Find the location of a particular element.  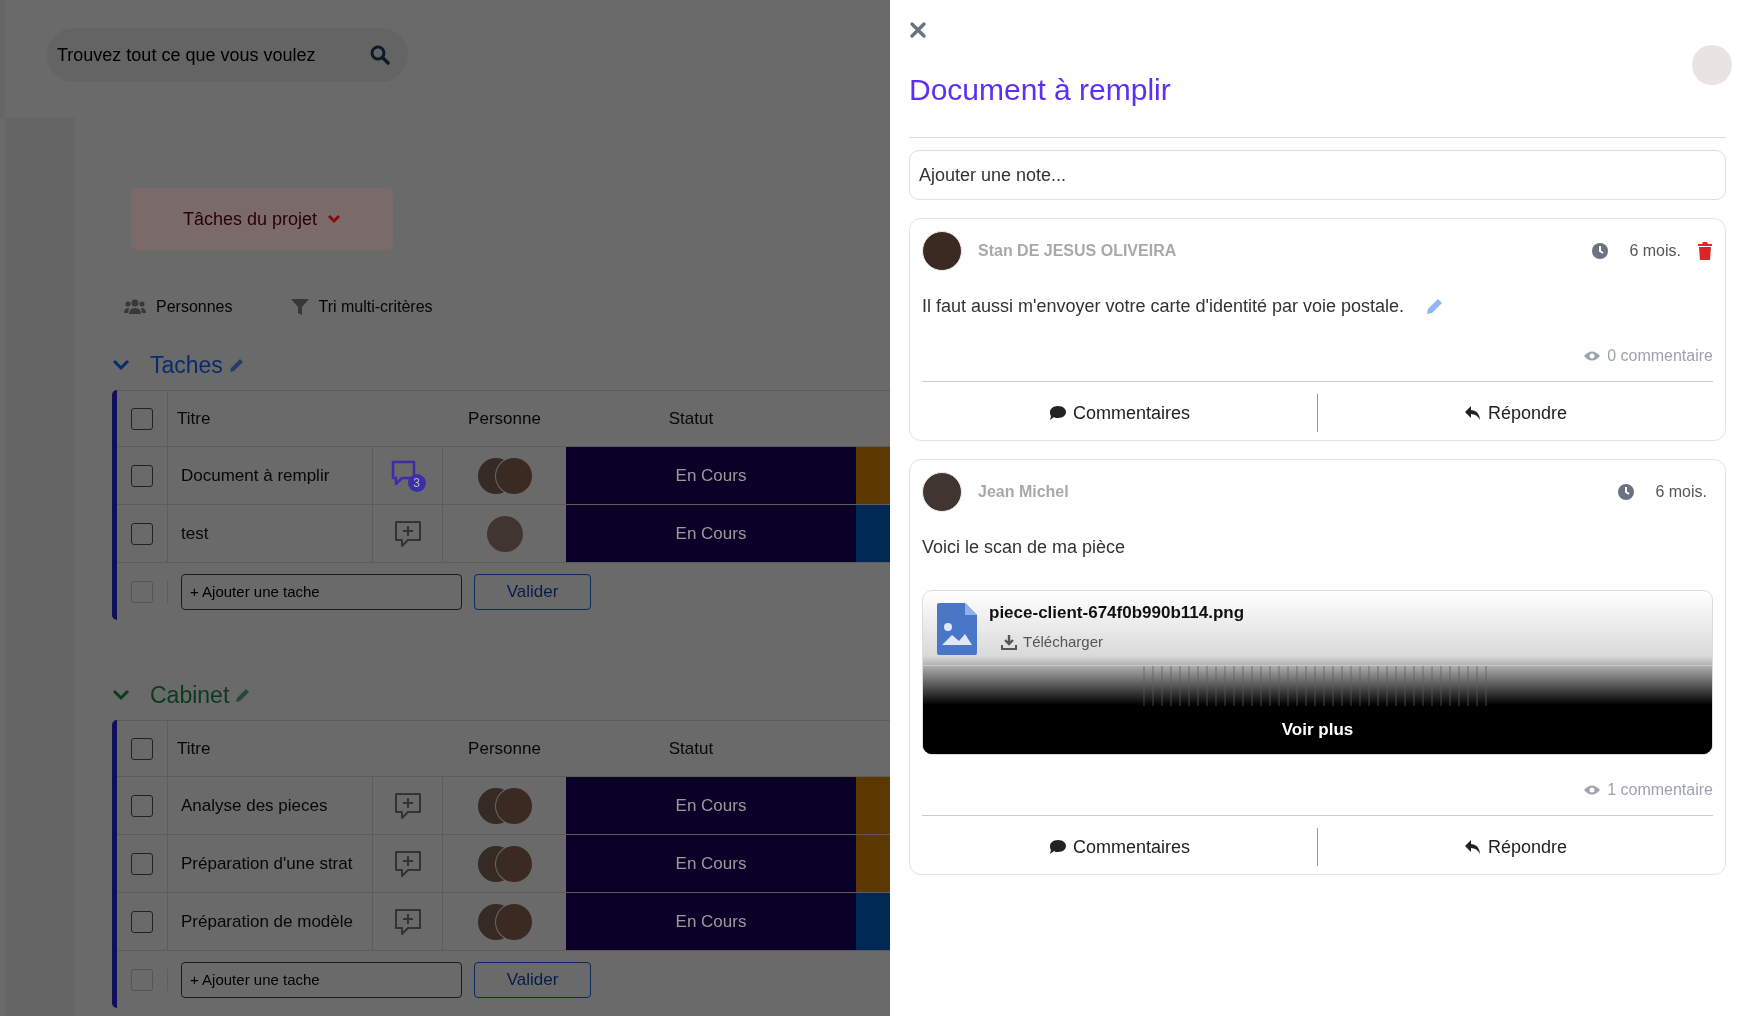

search-field: Trouvez tout ce que vous voulez is located at coordinates (227, 55).